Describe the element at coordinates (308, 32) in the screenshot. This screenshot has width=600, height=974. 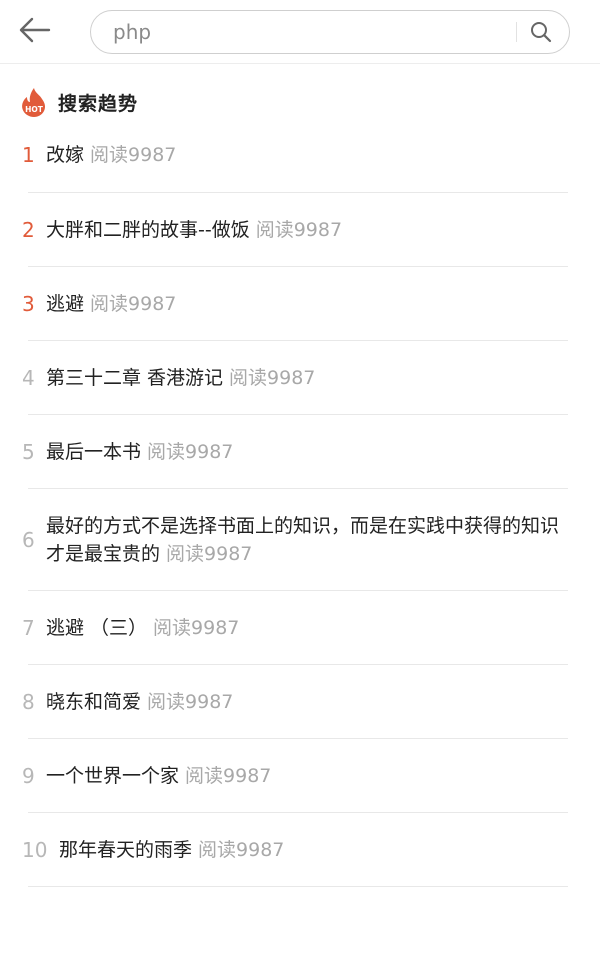
I see `search-input` at that location.